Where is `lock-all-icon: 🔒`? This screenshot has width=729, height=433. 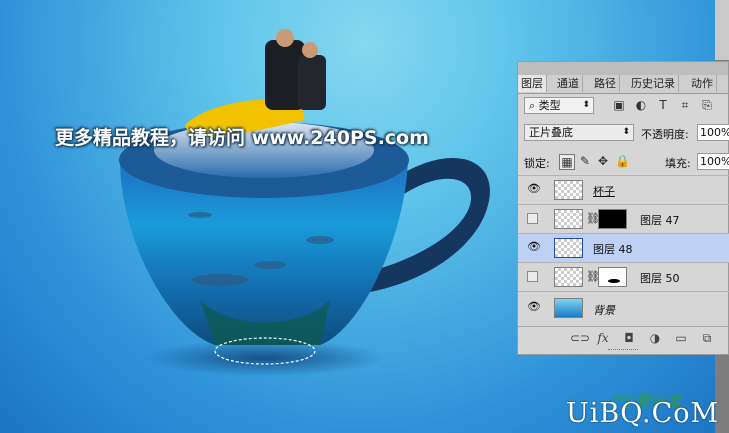
lock-all-icon: 🔒 is located at coordinates (622, 161).